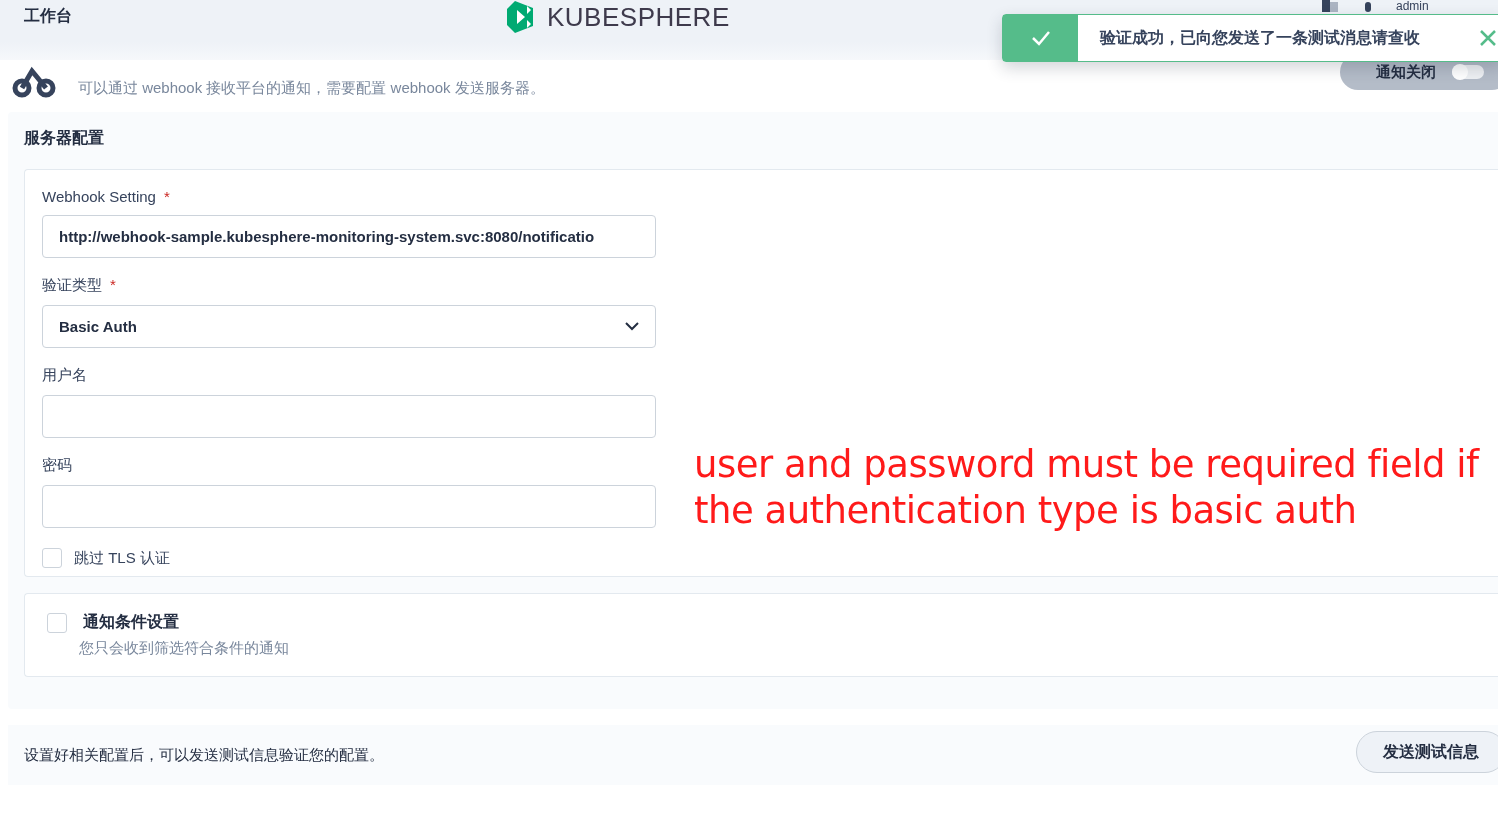  Describe the element at coordinates (34, 82) in the screenshot. I see `webhook-icon` at that location.